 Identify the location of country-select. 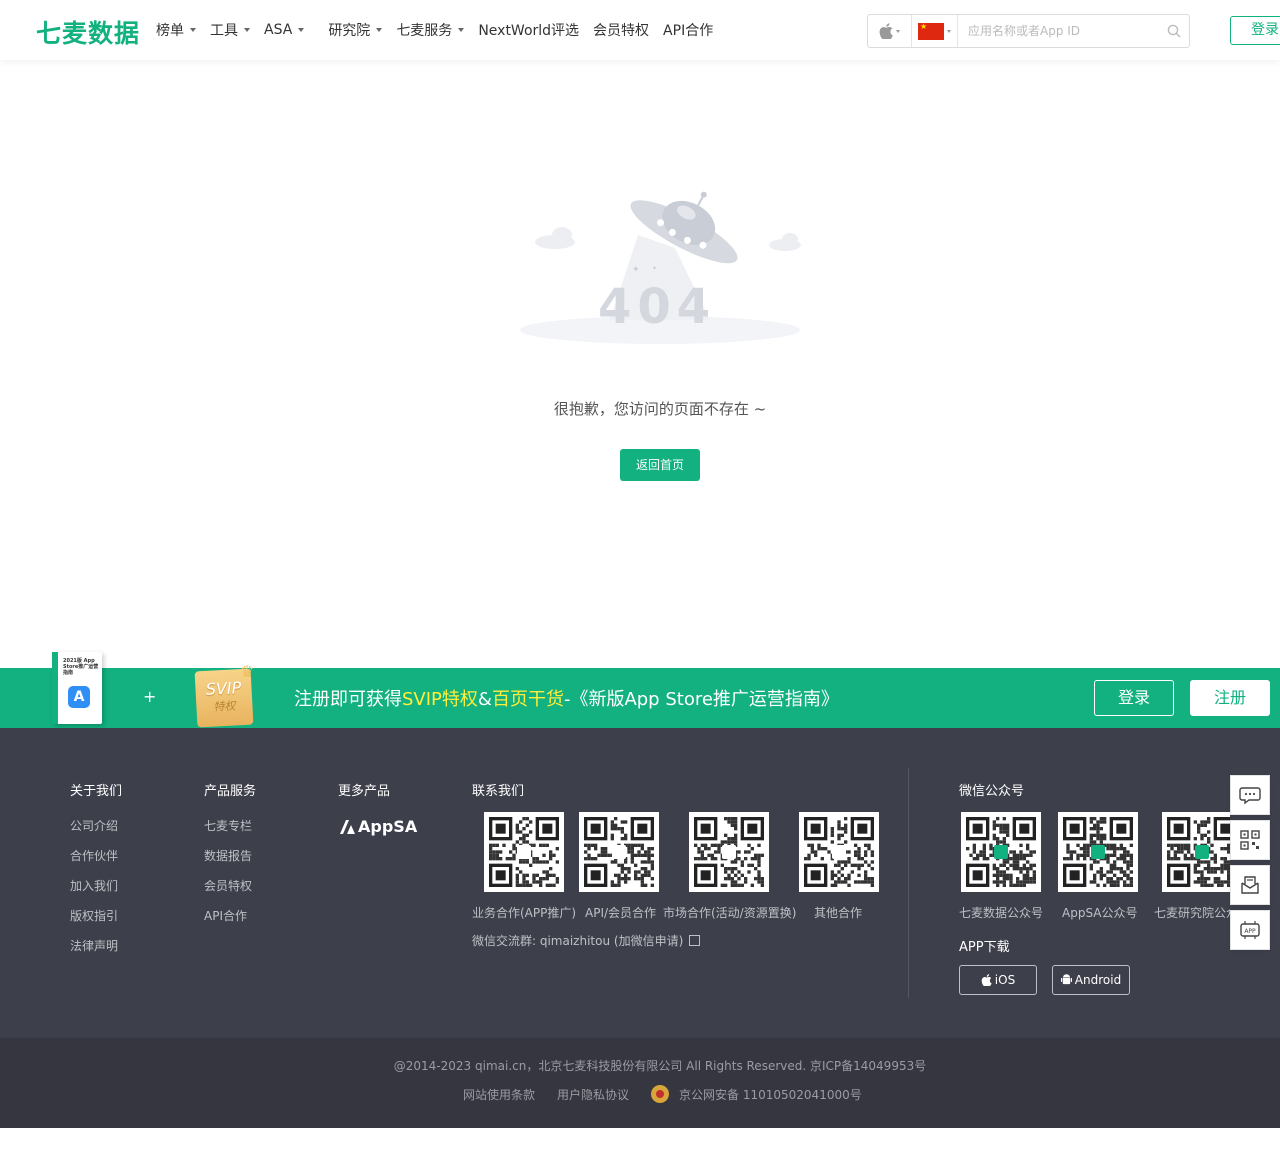
(935, 31).